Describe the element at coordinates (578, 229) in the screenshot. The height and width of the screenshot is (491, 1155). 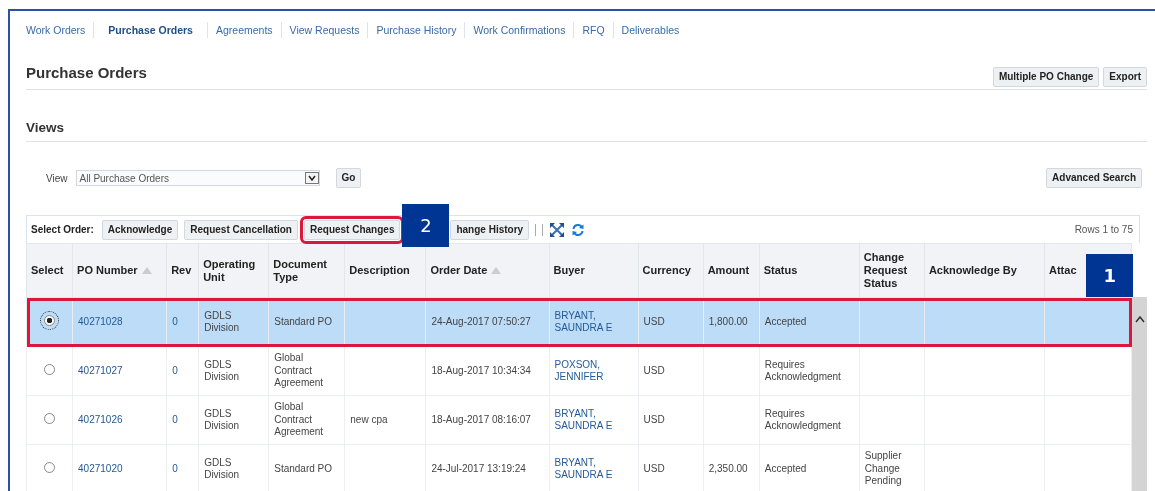
I see `refresh-icon` at that location.